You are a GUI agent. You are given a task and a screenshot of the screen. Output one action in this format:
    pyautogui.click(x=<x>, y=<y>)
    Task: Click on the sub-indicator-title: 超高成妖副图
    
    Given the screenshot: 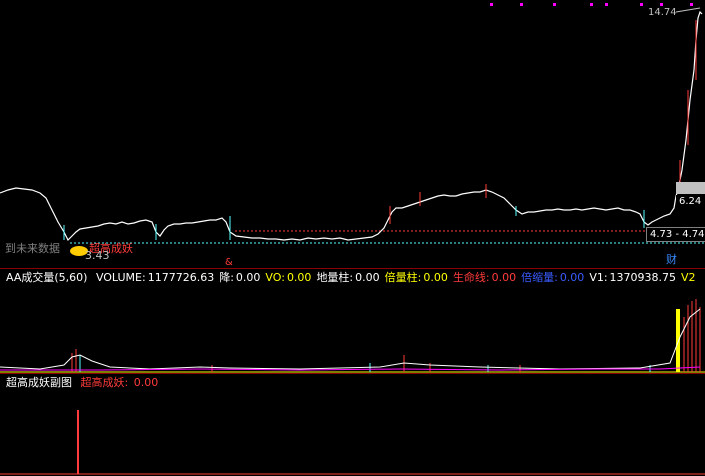 What is the action you would take?
    pyautogui.click(x=39, y=382)
    